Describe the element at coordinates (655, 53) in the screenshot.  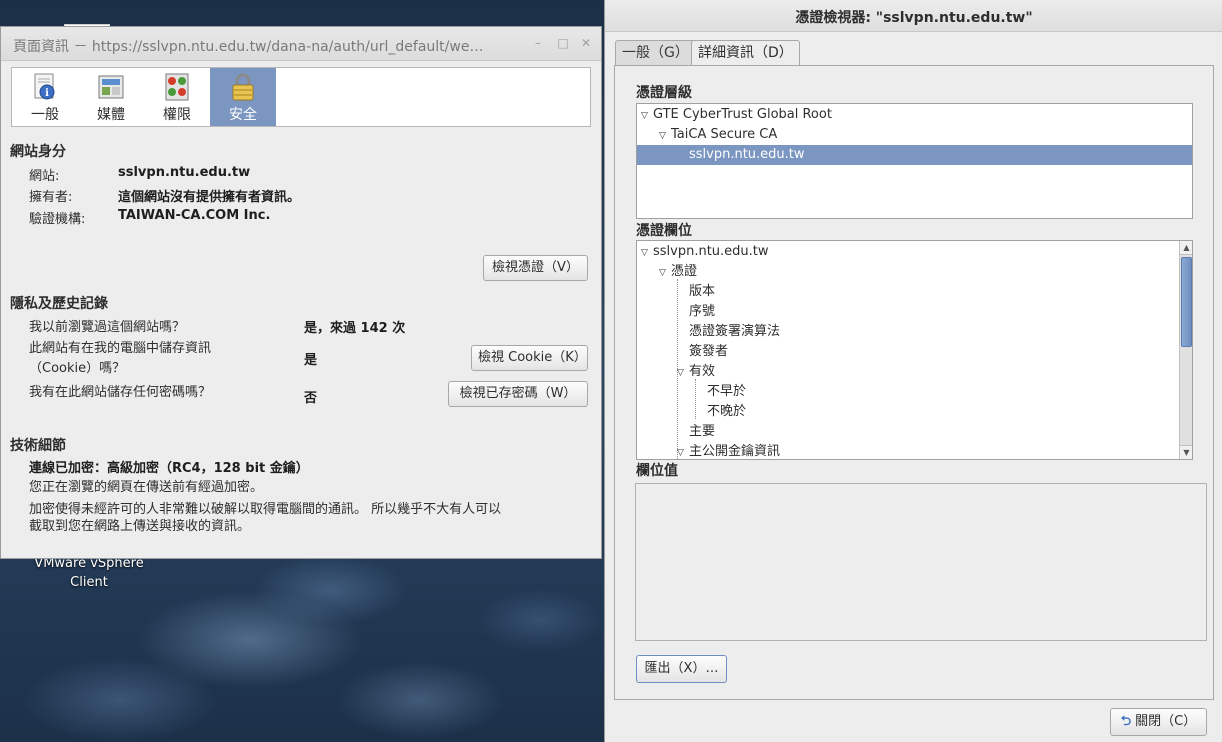
I see `tab-general: 一般（G）` at that location.